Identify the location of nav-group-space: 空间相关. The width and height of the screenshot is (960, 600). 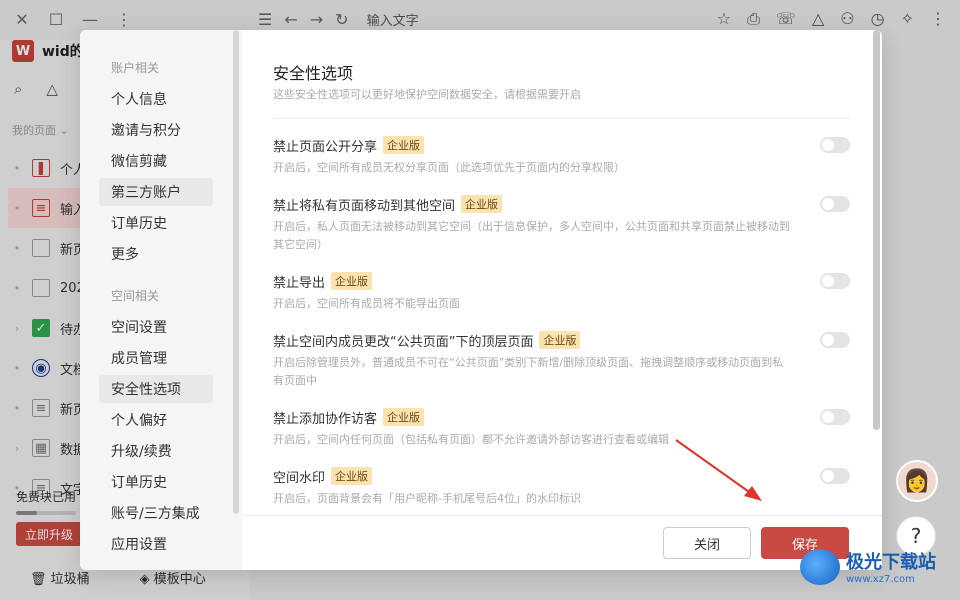
(135, 296).